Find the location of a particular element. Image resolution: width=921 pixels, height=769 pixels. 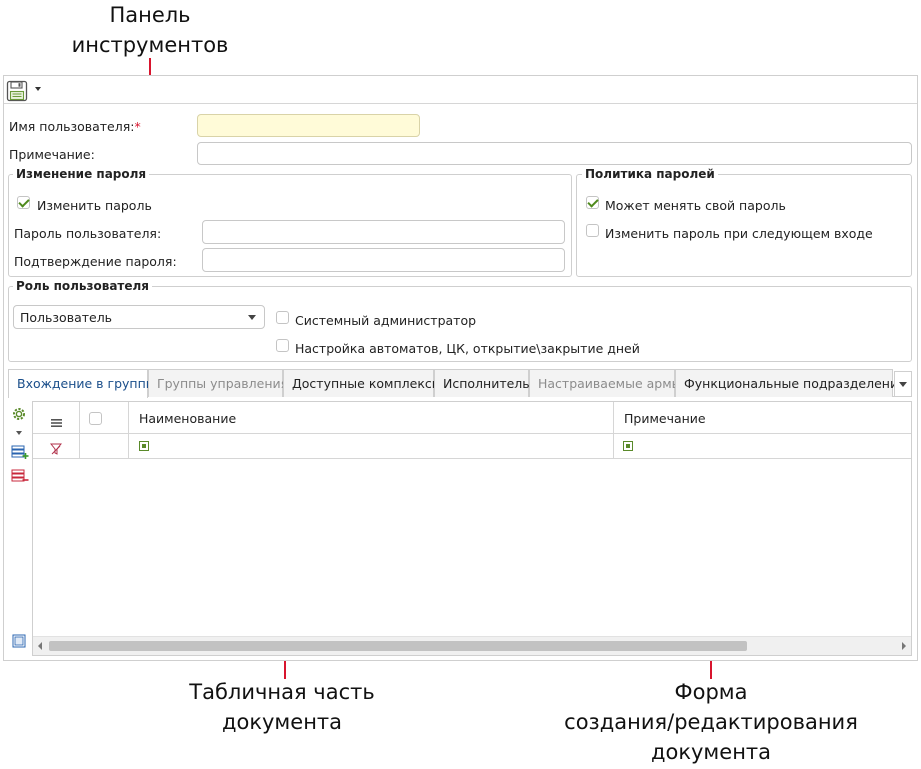

username-input is located at coordinates (308, 125).